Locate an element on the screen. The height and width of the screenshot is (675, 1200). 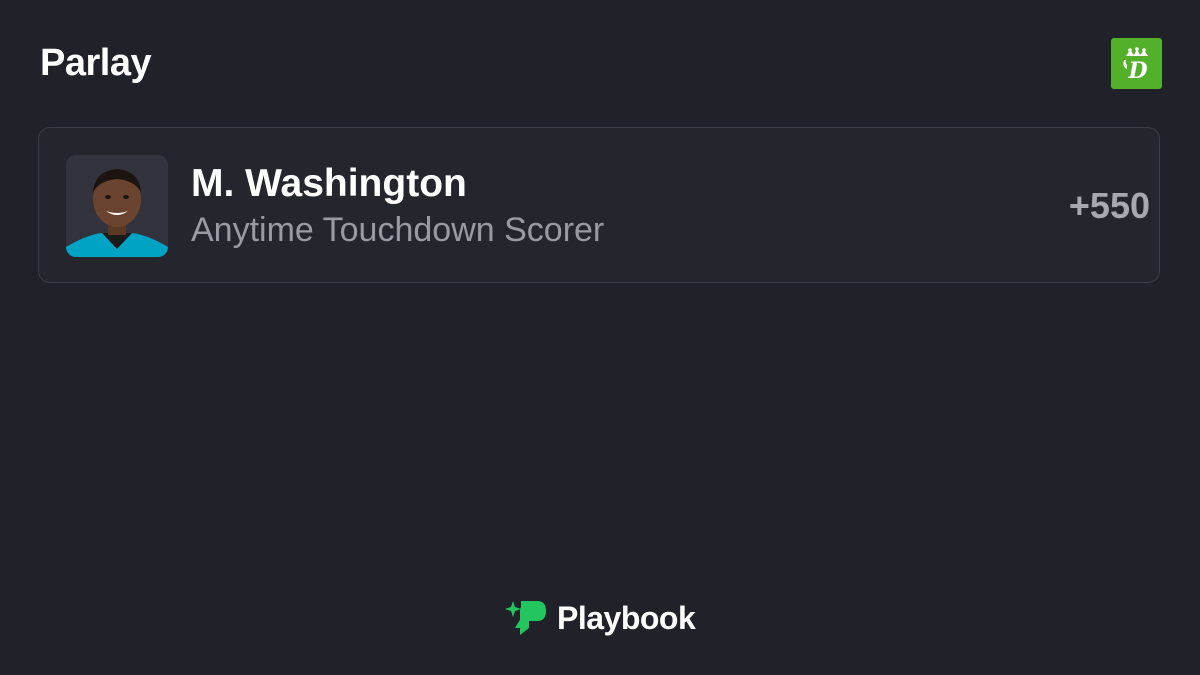
crown-d-icon: D is located at coordinates (1135, 64).